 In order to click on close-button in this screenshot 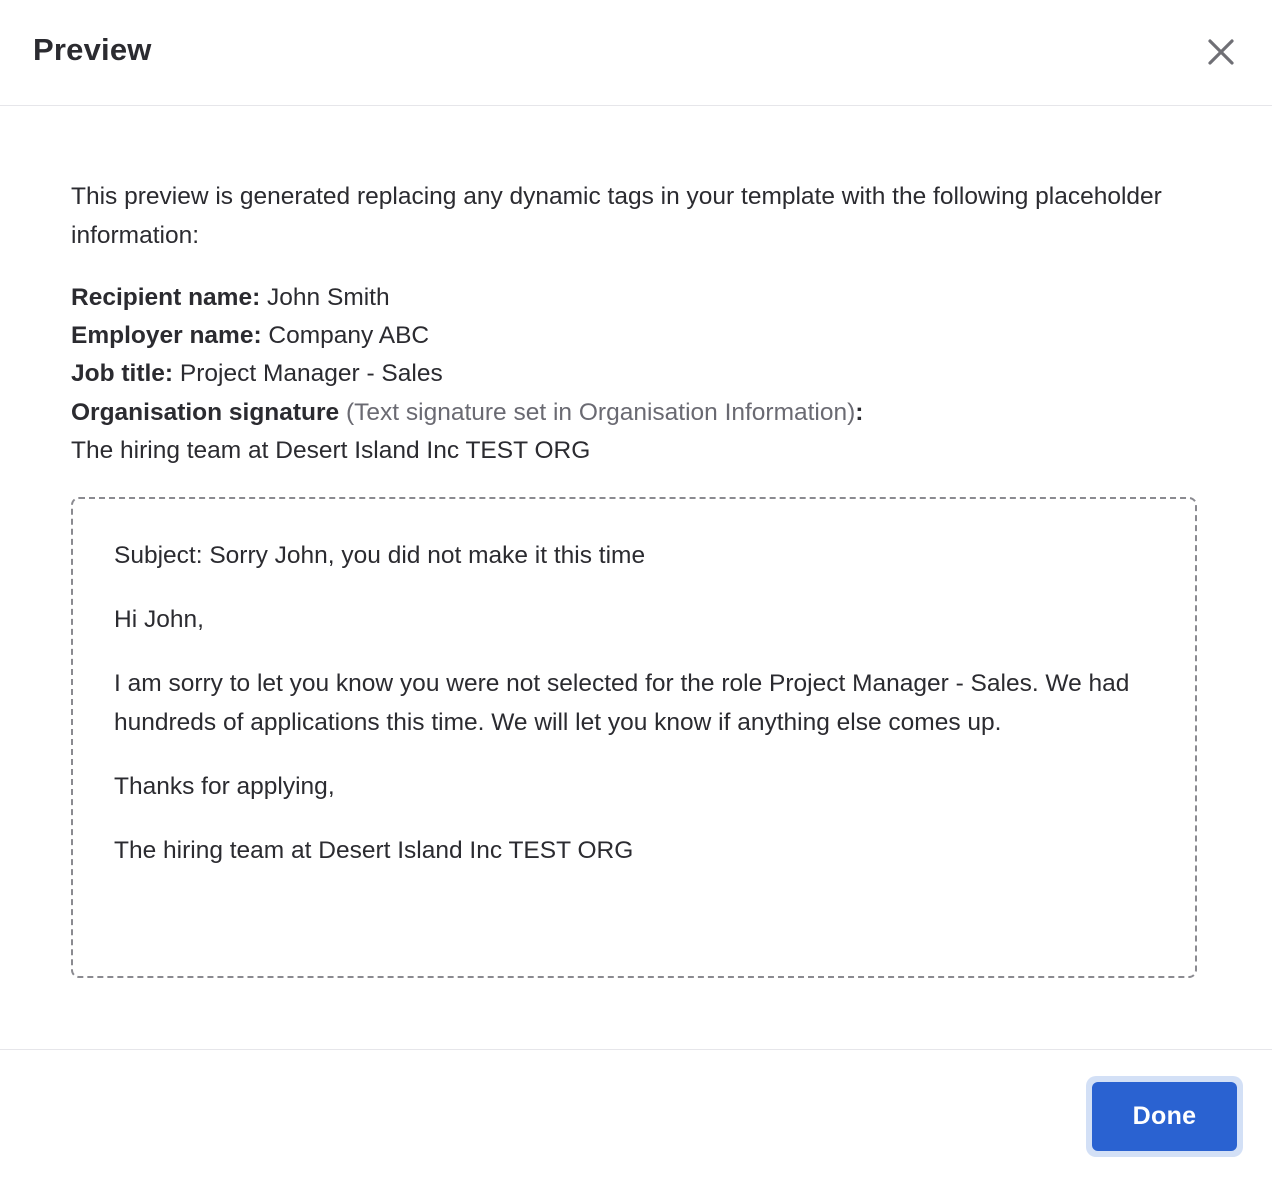, I will do `click(1221, 53)`.